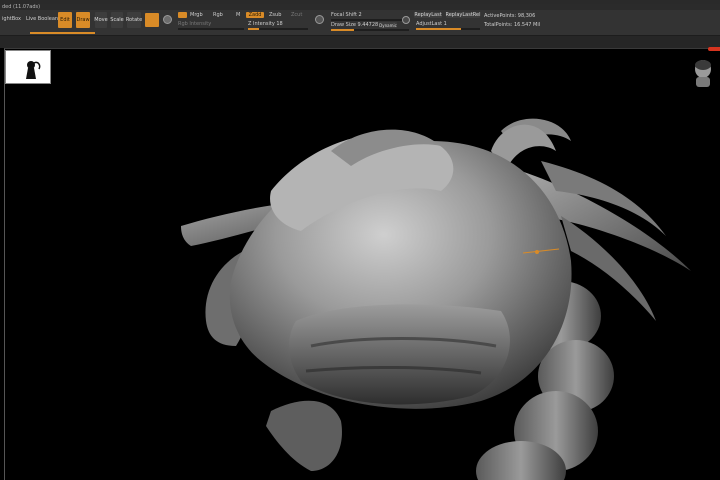  I want to click on focal-shift-slider, so click(370, 20).